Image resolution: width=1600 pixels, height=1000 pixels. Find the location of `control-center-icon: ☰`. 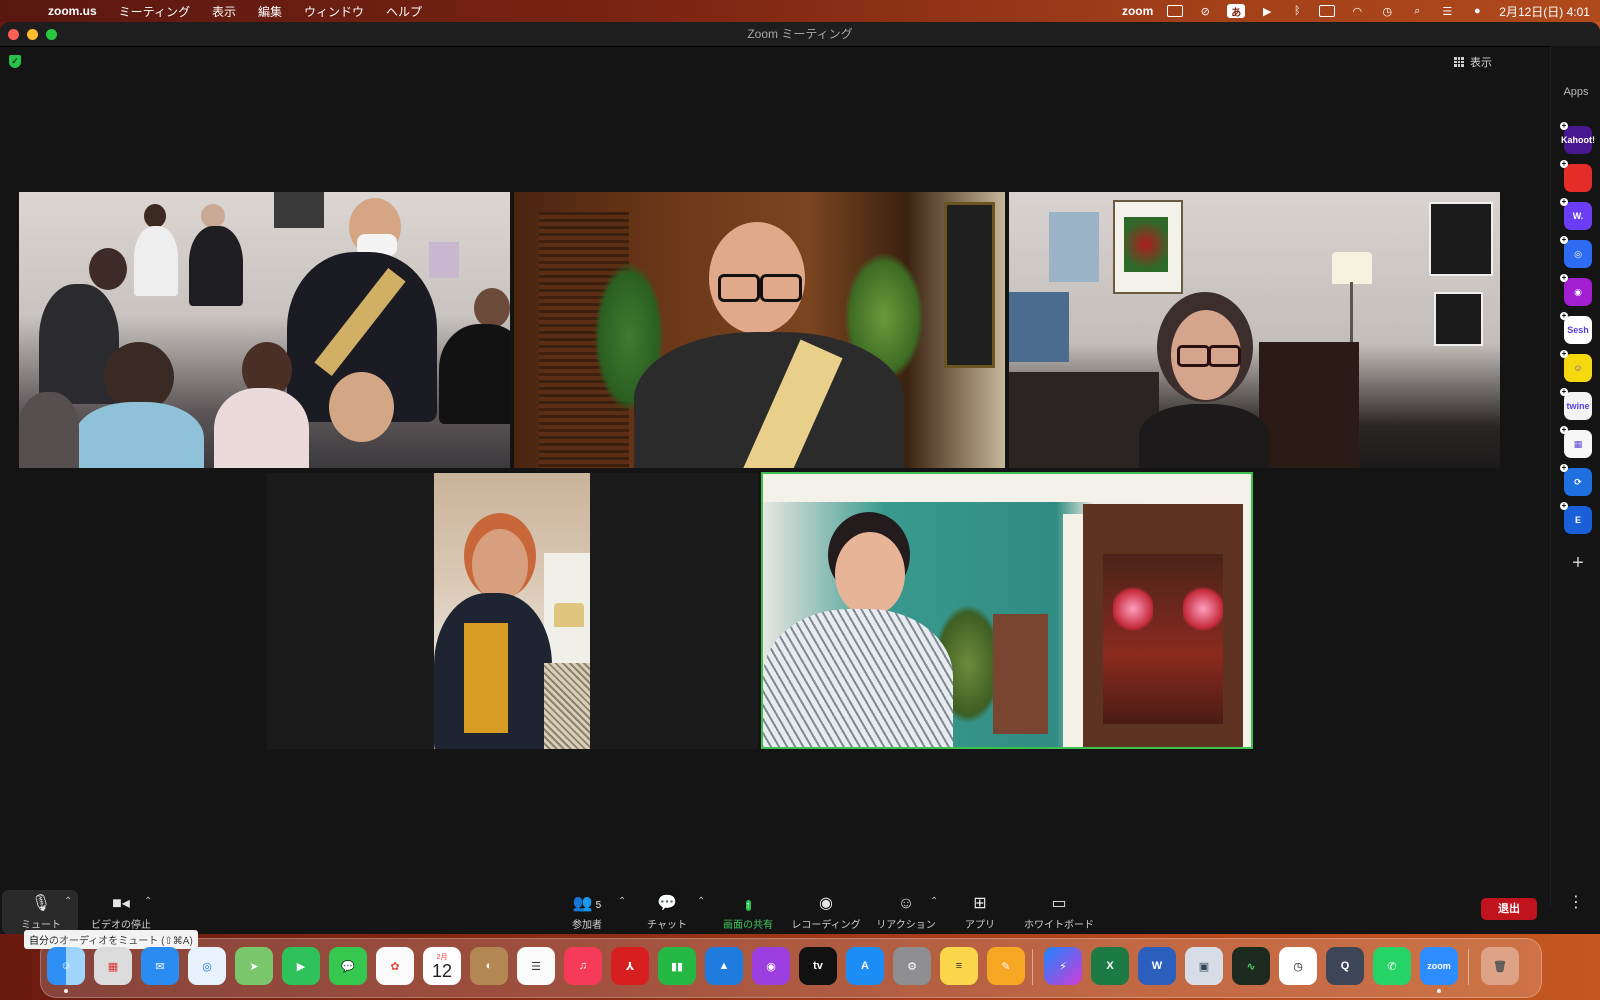

control-center-icon: ☰ is located at coordinates (1447, 11).